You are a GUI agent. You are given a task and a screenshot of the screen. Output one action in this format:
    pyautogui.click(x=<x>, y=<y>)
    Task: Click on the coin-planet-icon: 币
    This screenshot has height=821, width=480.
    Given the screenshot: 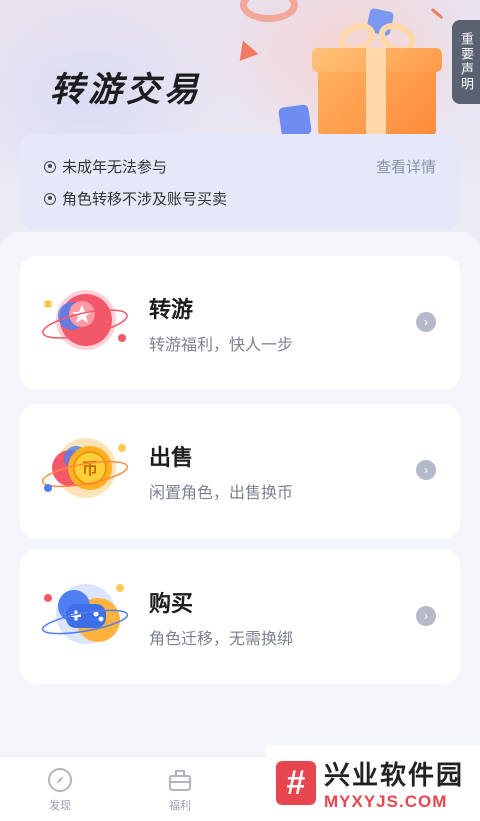 What is the action you would take?
    pyautogui.click(x=85, y=468)
    